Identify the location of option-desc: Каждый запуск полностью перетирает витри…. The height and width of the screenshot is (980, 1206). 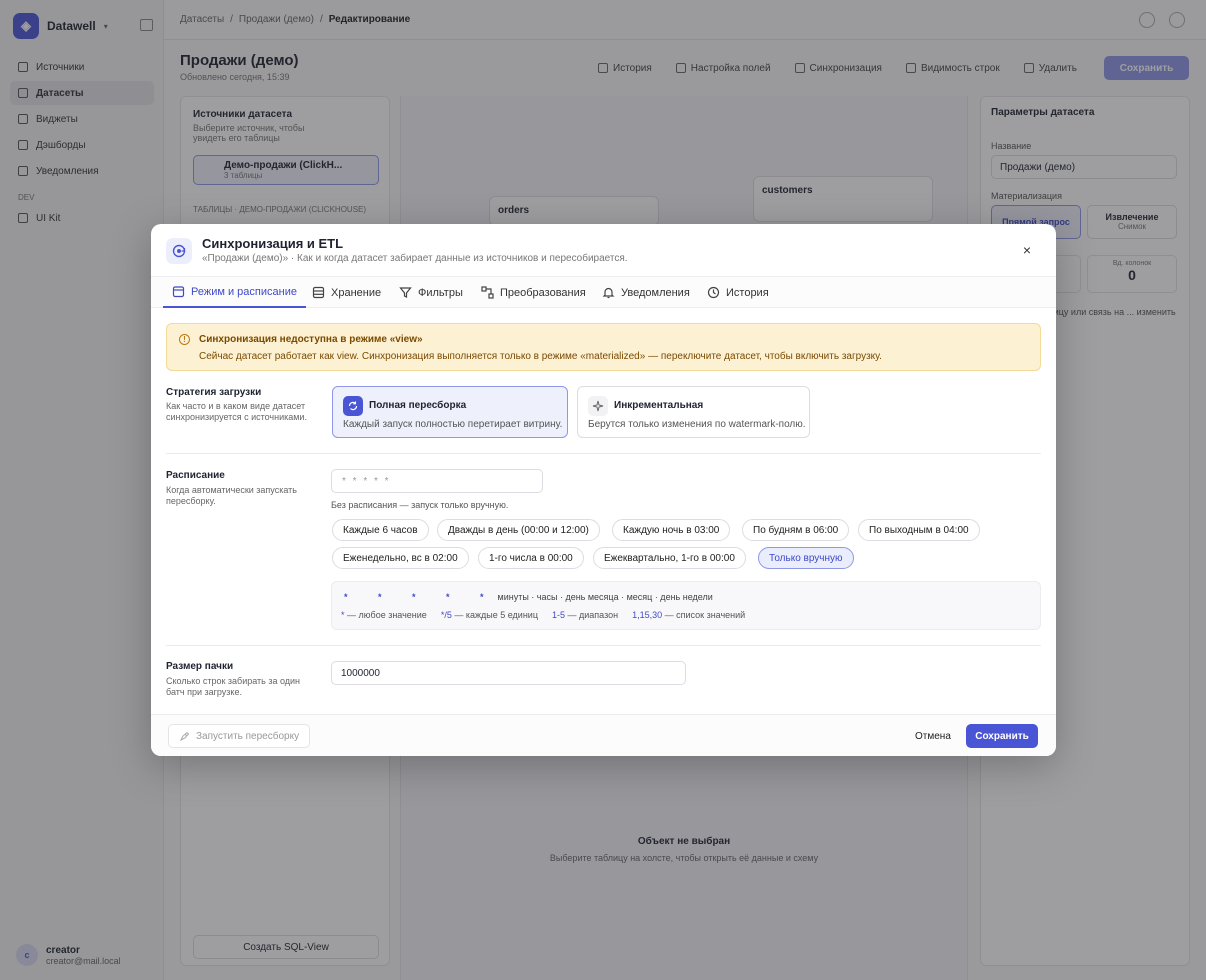
(453, 424).